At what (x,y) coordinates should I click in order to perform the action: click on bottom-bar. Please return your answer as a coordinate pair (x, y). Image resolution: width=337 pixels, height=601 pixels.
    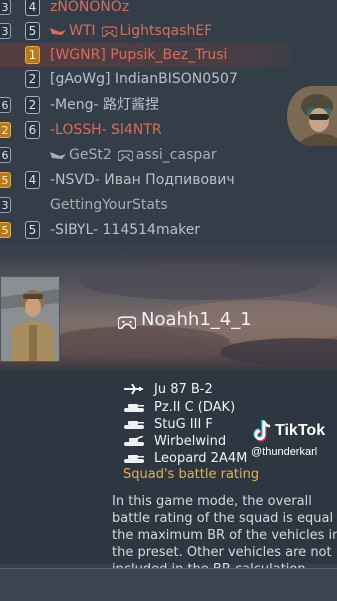
    Looking at the image, I should click on (168, 584).